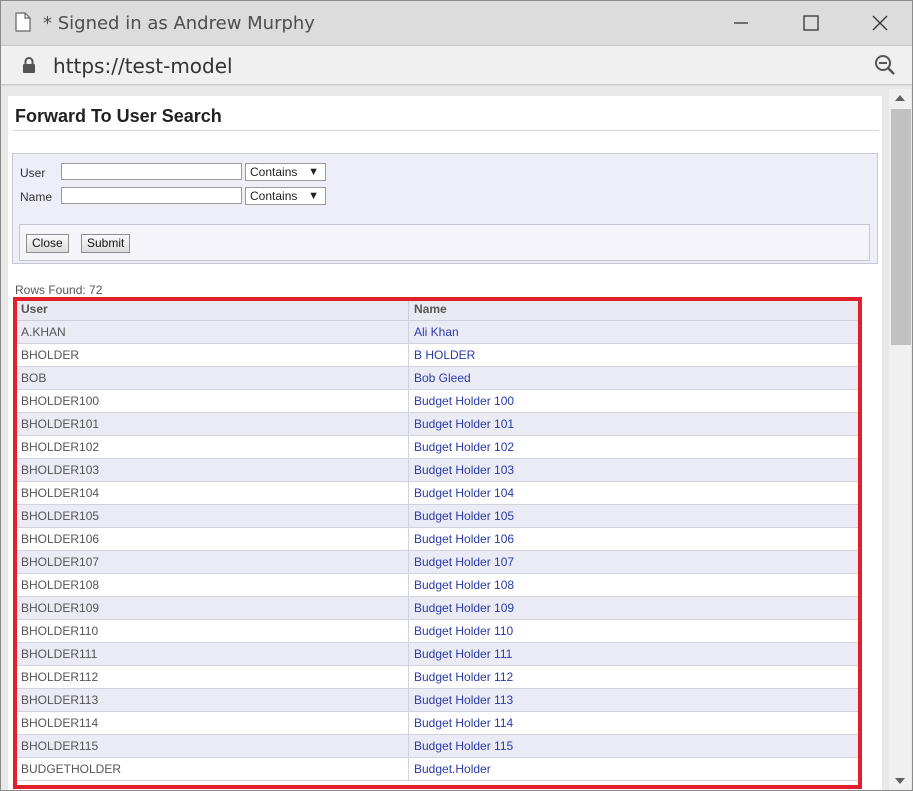 The width and height of the screenshot is (913, 791). I want to click on table-row: BHOLDER105 Budget Holder 105, so click(437, 516).